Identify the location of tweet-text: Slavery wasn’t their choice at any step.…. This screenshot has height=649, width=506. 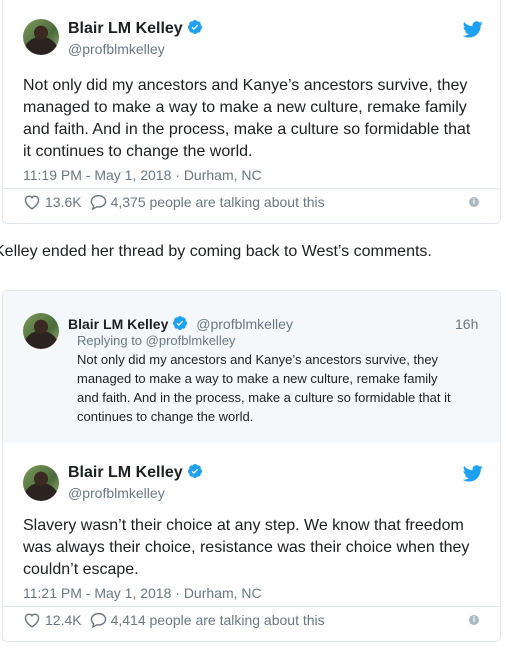
(246, 547).